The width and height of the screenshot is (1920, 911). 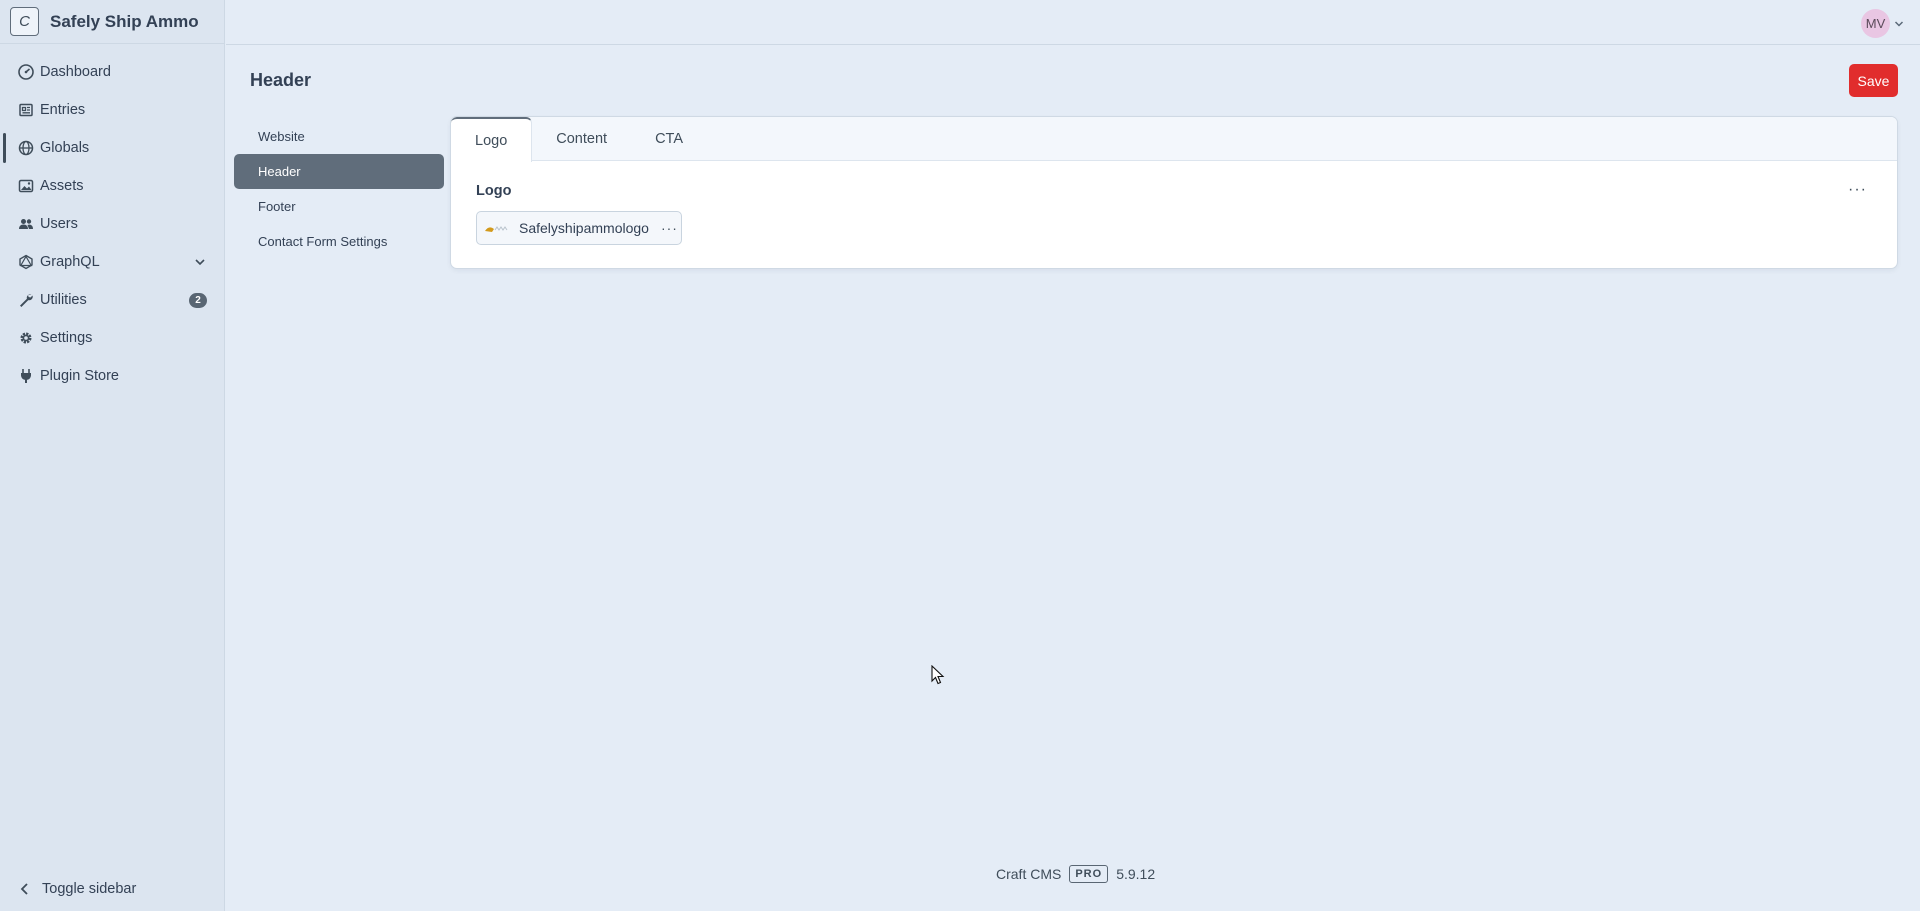 I want to click on asset-name: Safelyshipammologo, so click(x=584, y=228).